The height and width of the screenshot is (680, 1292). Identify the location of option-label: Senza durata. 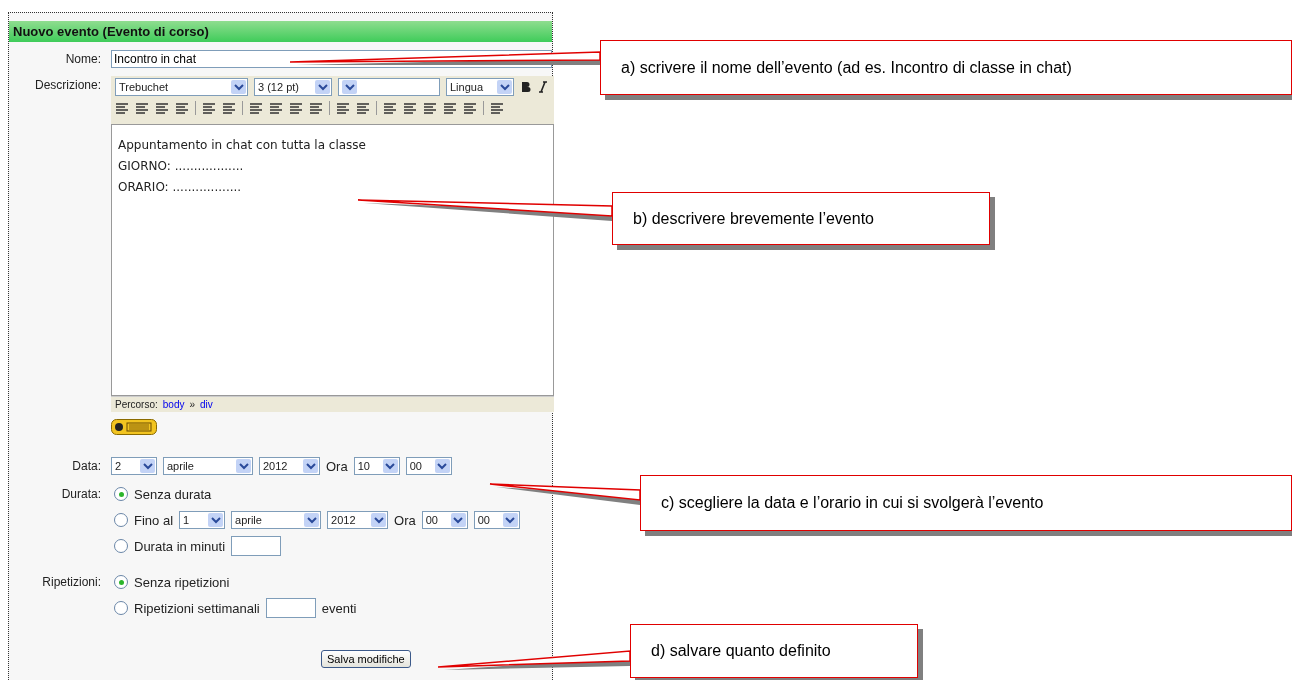
(173, 494).